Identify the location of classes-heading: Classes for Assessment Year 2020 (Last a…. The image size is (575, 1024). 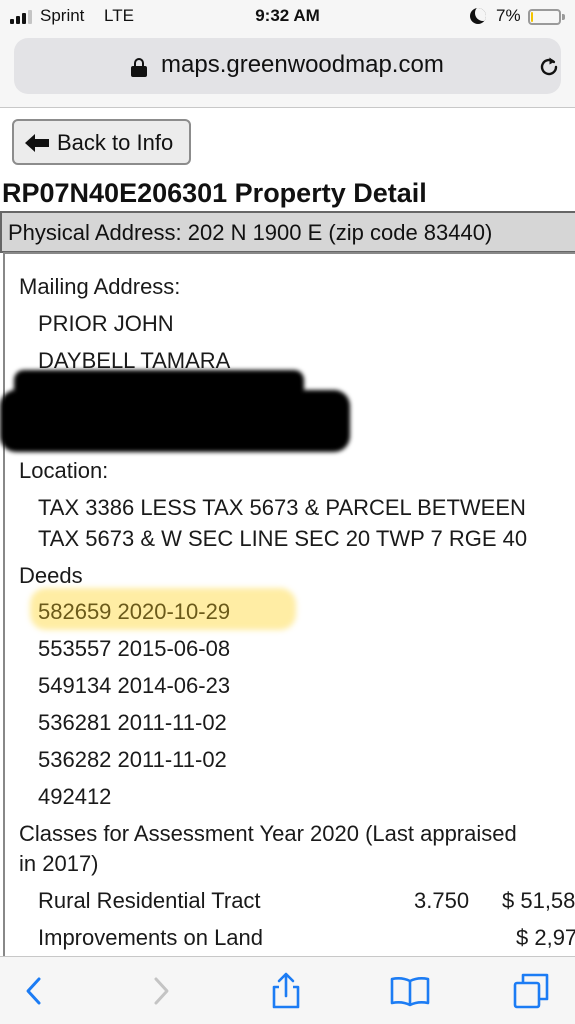
(268, 833).